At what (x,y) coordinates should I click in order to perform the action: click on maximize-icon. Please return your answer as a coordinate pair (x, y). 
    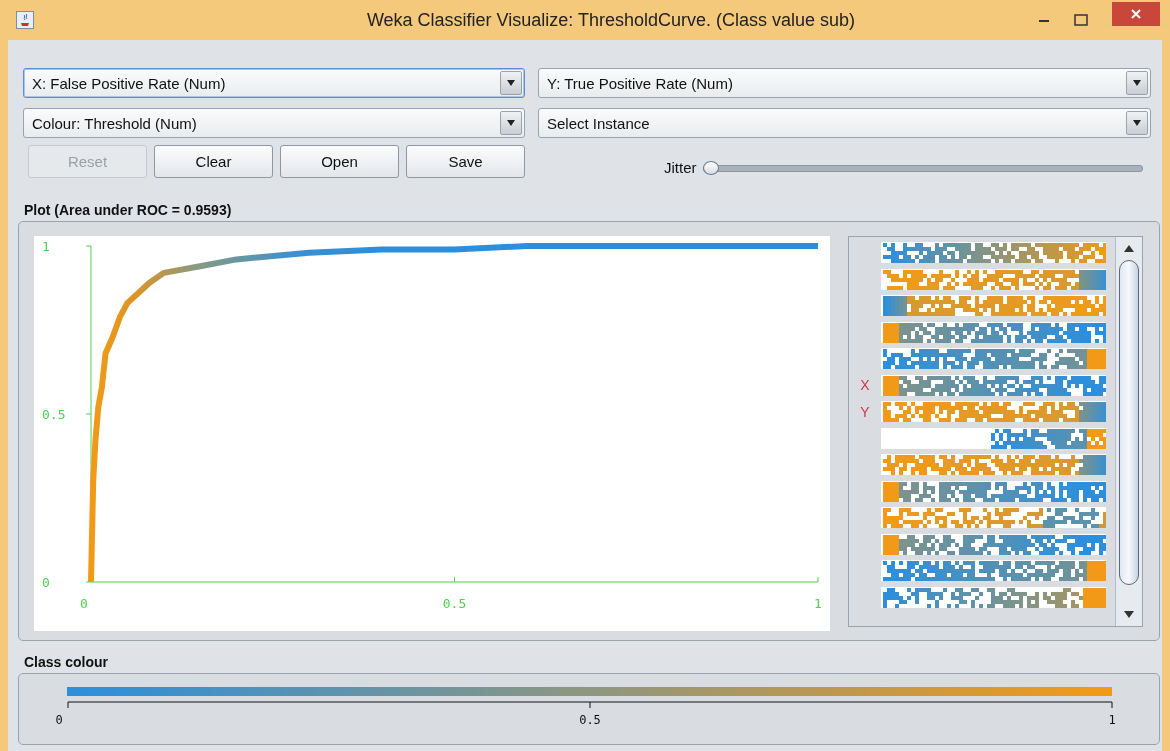
    Looking at the image, I should click on (1081, 20).